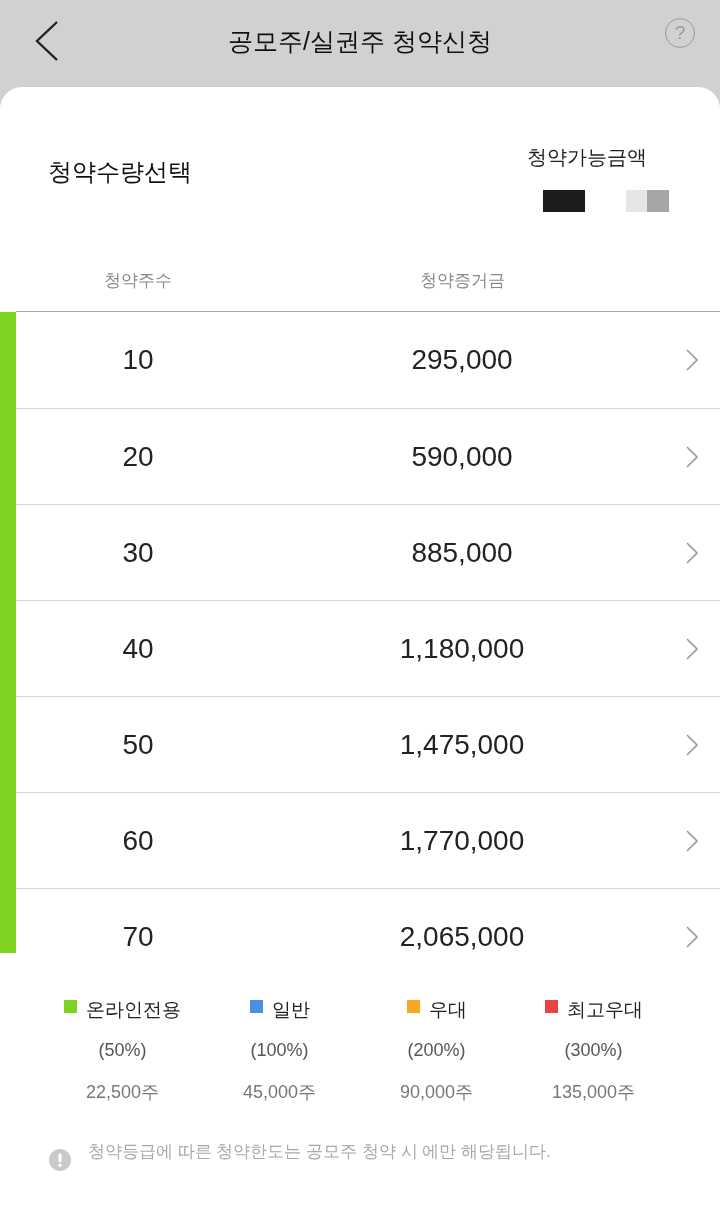 This screenshot has width=720, height=1230. Describe the element at coordinates (138, 360) in the screenshot. I see `share-count: 10` at that location.